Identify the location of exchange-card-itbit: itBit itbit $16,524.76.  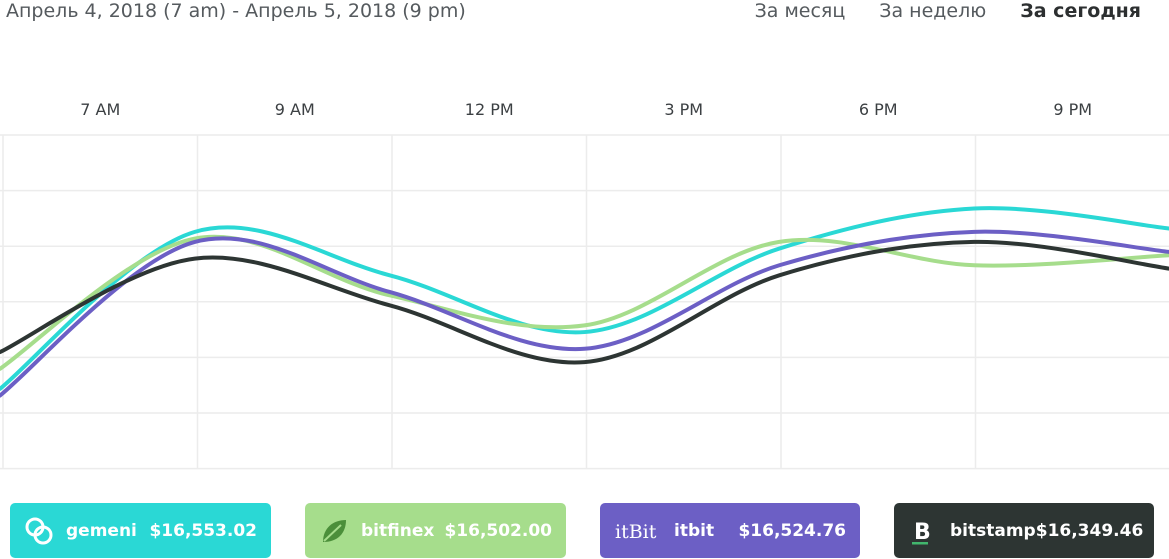
(730, 530).